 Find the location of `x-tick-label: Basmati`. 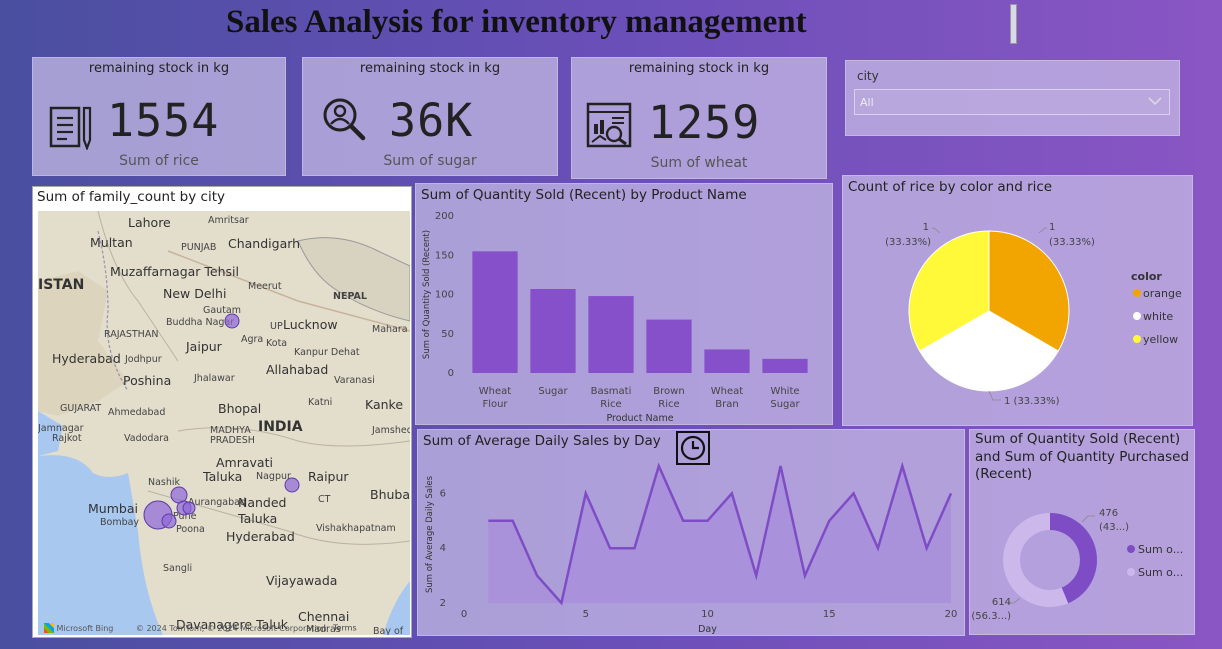

x-tick-label: Basmati is located at coordinates (611, 391).